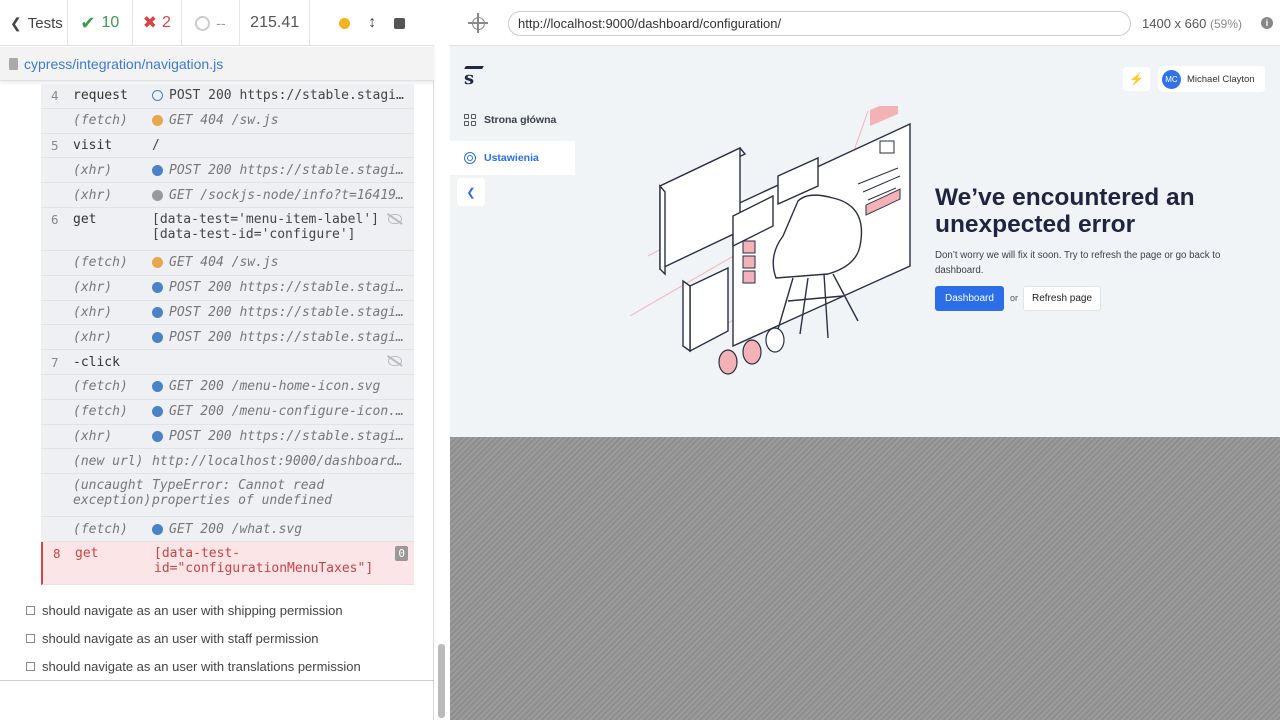  I want to click on command-number: 6, so click(55, 219).